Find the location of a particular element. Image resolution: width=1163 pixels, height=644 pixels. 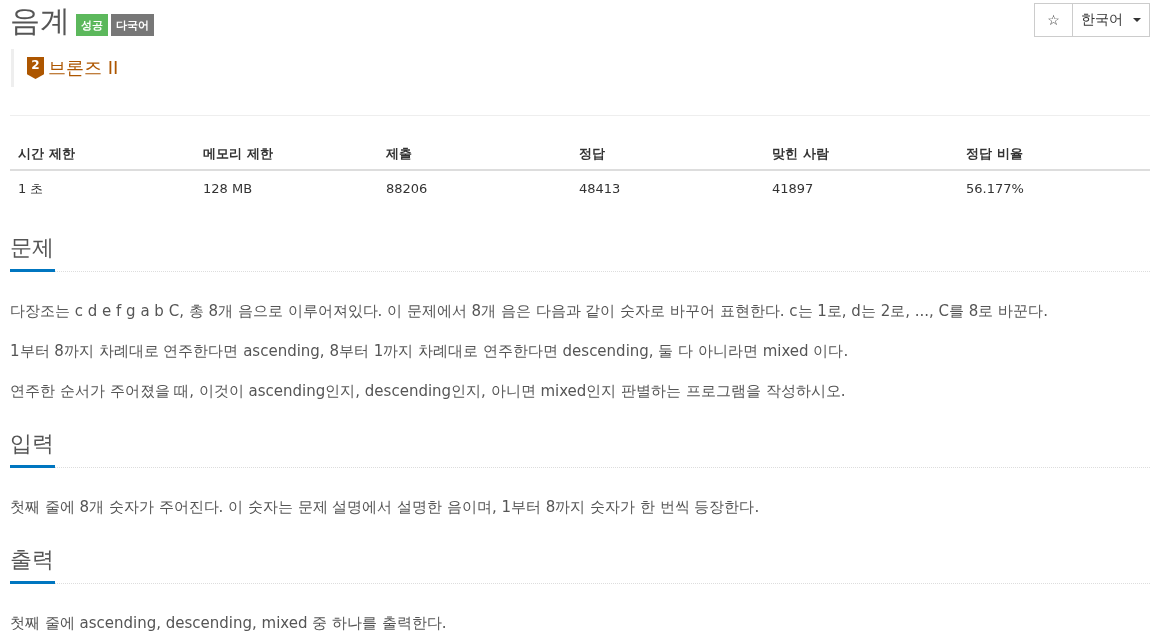

column-header: 정답 비율 is located at coordinates (994, 154).